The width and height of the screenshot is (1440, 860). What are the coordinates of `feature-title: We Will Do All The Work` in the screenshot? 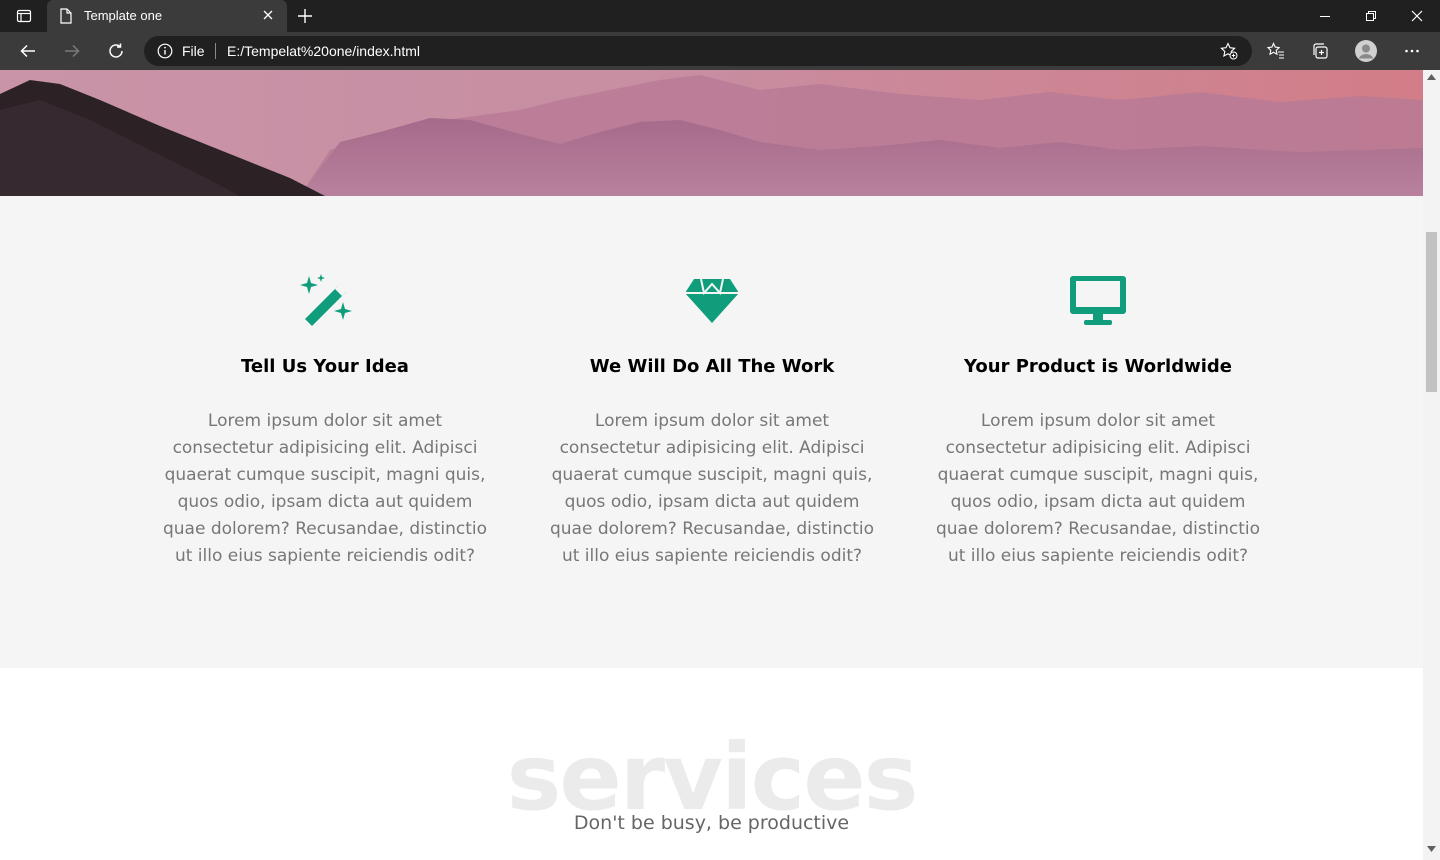 It's located at (712, 366).